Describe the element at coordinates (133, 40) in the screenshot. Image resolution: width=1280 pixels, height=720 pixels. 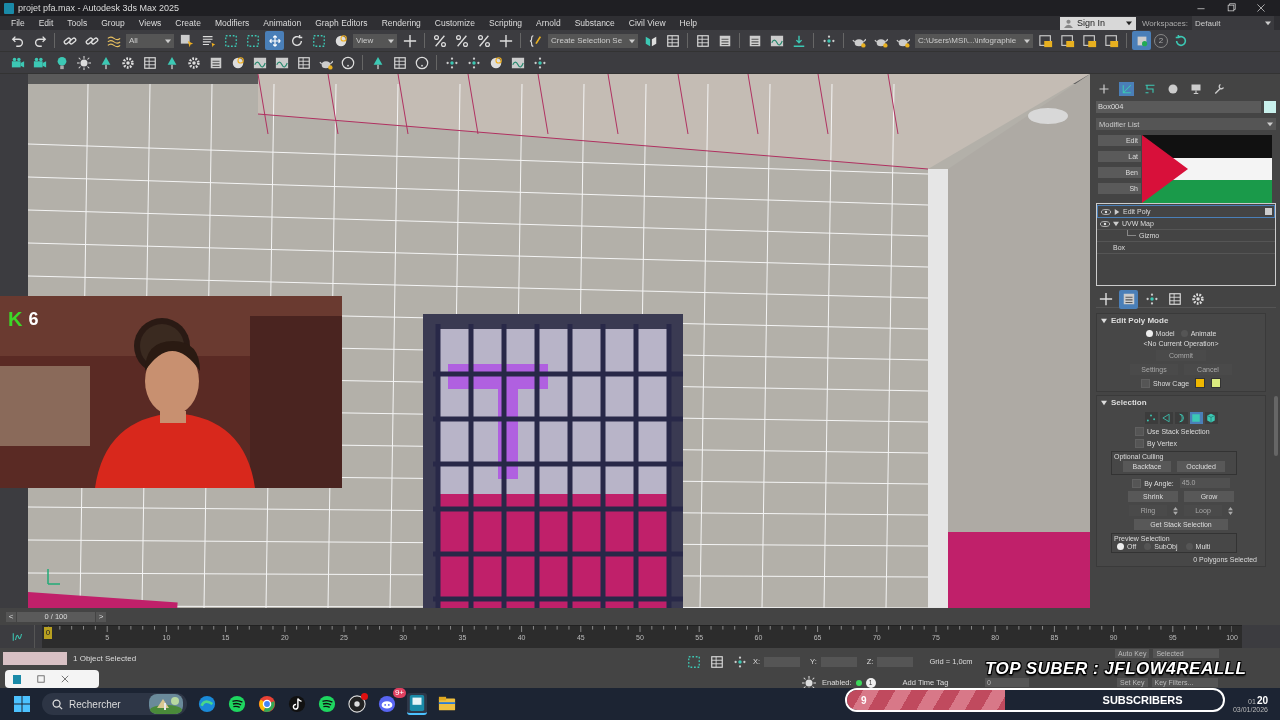
I see `dropdown-value: All` at that location.